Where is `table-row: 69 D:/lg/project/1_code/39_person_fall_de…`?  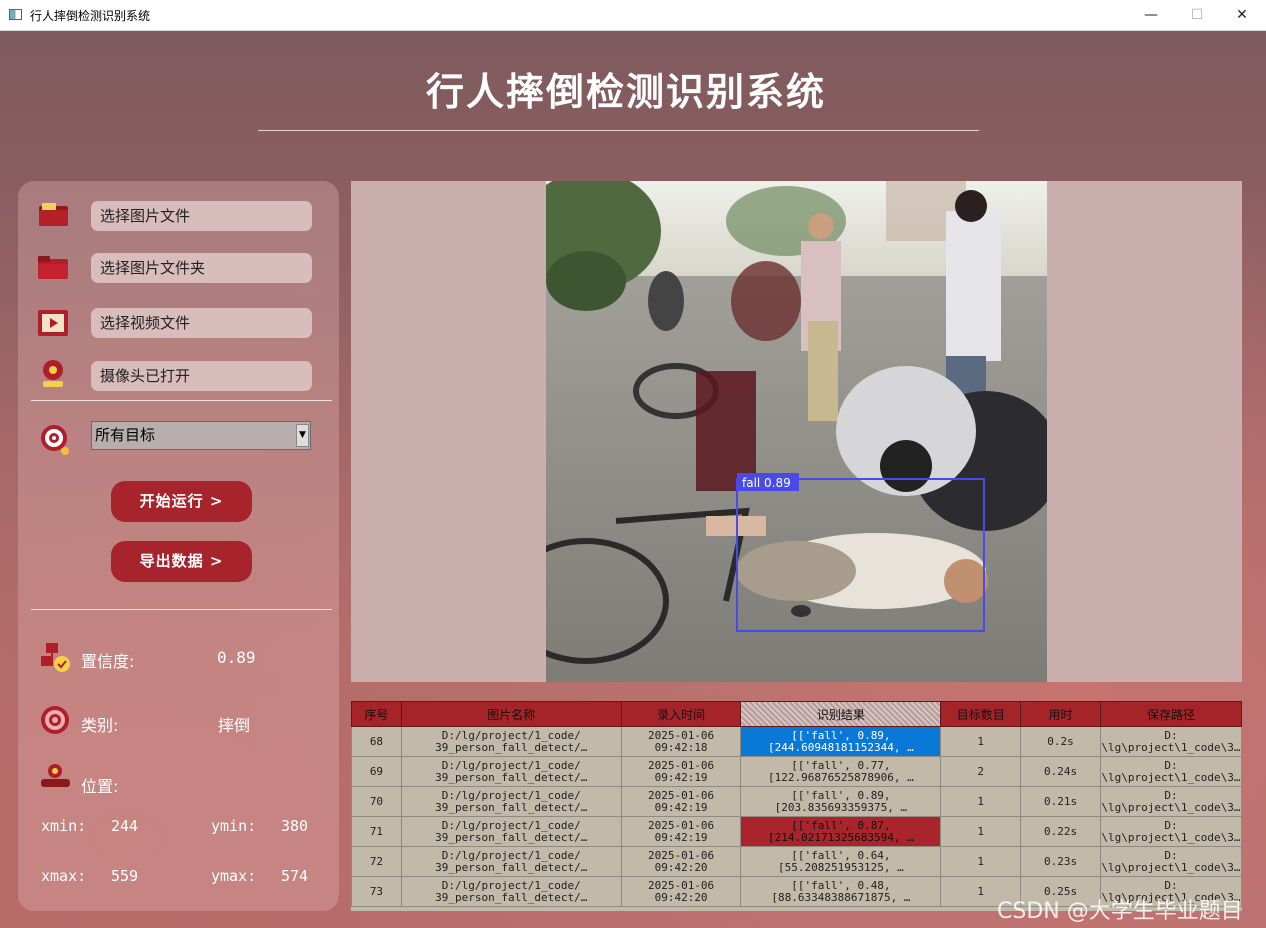
table-row: 69 D:/lg/project/1_code/39_person_fall_de… is located at coordinates (796, 771).